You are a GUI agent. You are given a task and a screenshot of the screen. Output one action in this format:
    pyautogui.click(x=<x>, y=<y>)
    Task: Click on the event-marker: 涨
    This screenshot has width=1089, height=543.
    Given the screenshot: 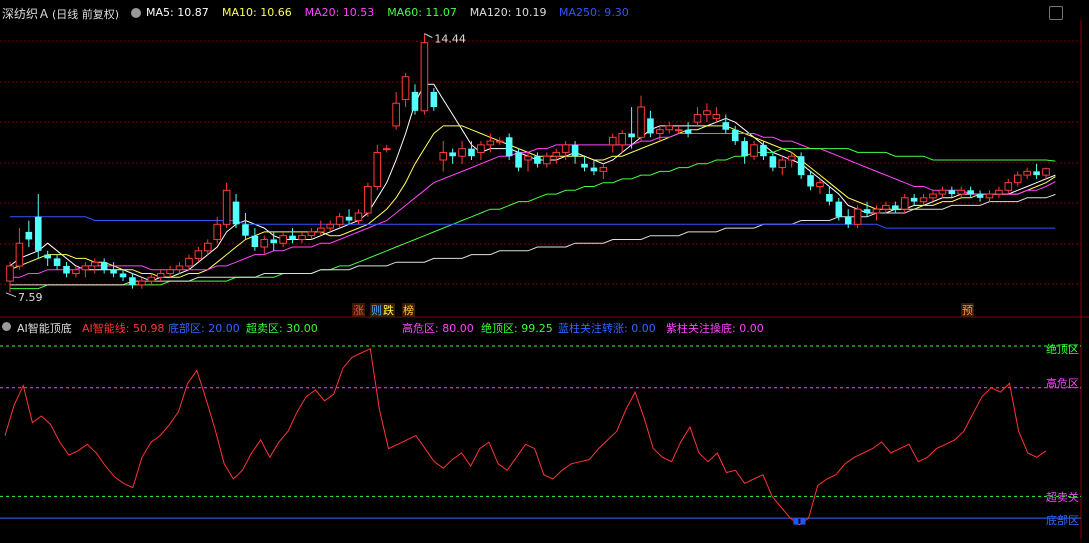 What is the action you would take?
    pyautogui.click(x=358, y=310)
    